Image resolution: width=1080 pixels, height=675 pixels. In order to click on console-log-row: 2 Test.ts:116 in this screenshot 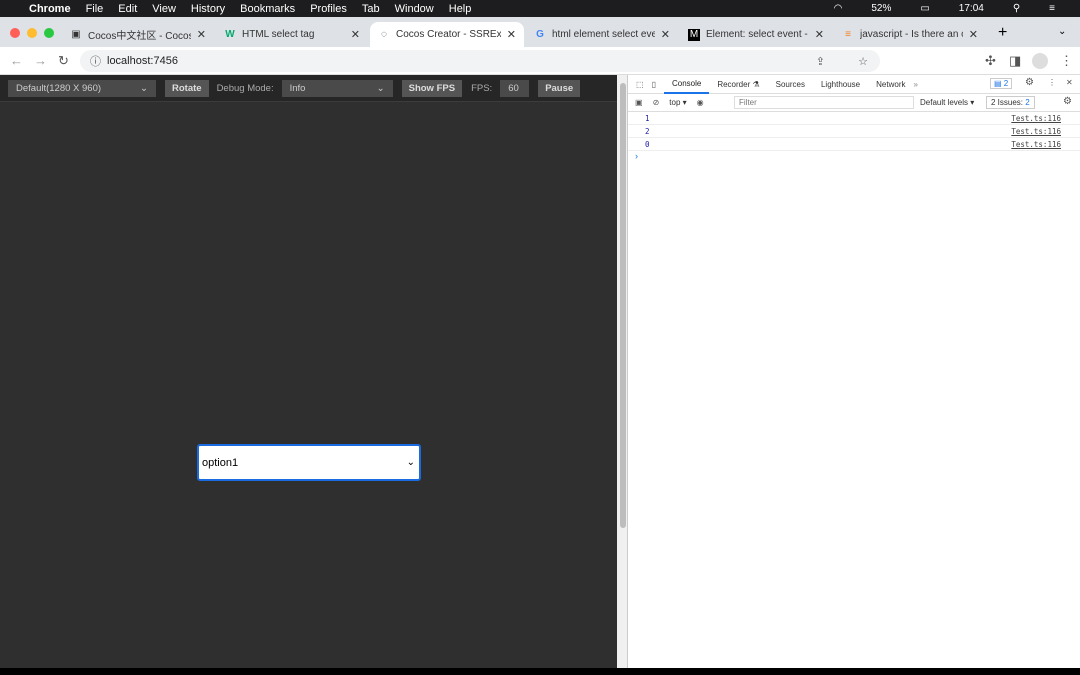, I will do `click(854, 131)`.